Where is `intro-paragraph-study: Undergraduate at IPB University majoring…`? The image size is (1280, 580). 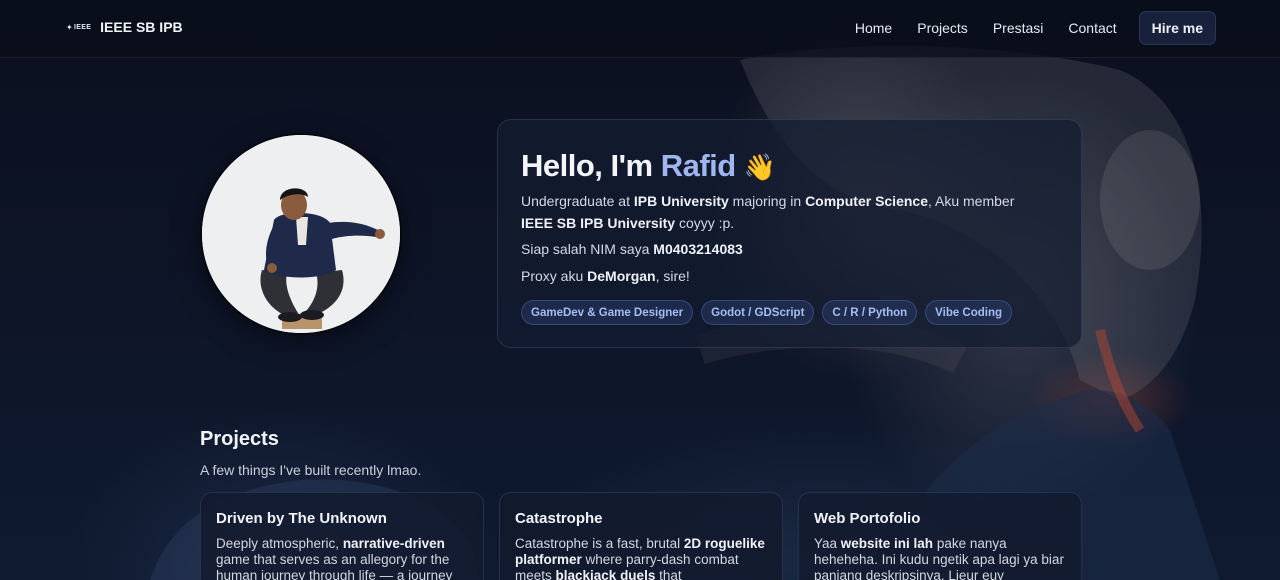 intro-paragraph-study: Undergraduate at IPB University majoring… is located at coordinates (768, 212).